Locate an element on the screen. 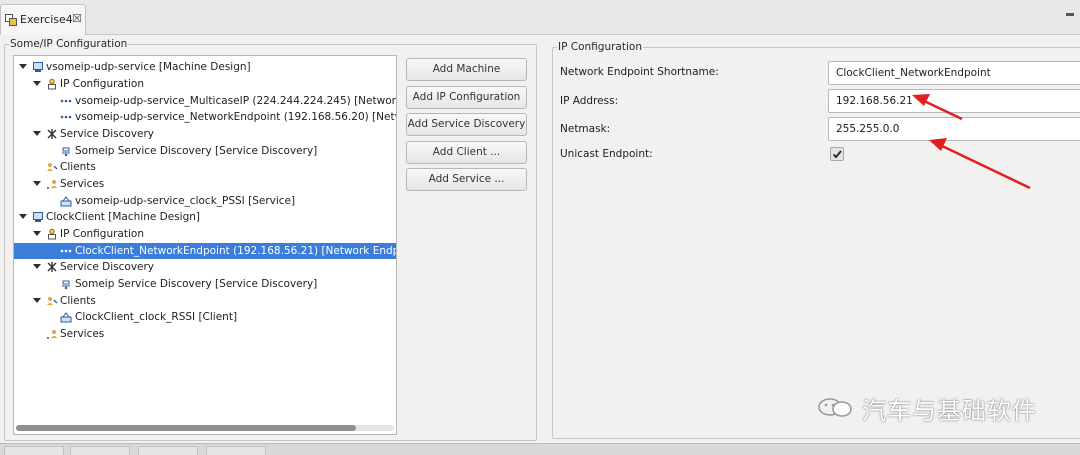  tree-row: vsomeip-udp-service [Machine Design] is located at coordinates (205, 67).